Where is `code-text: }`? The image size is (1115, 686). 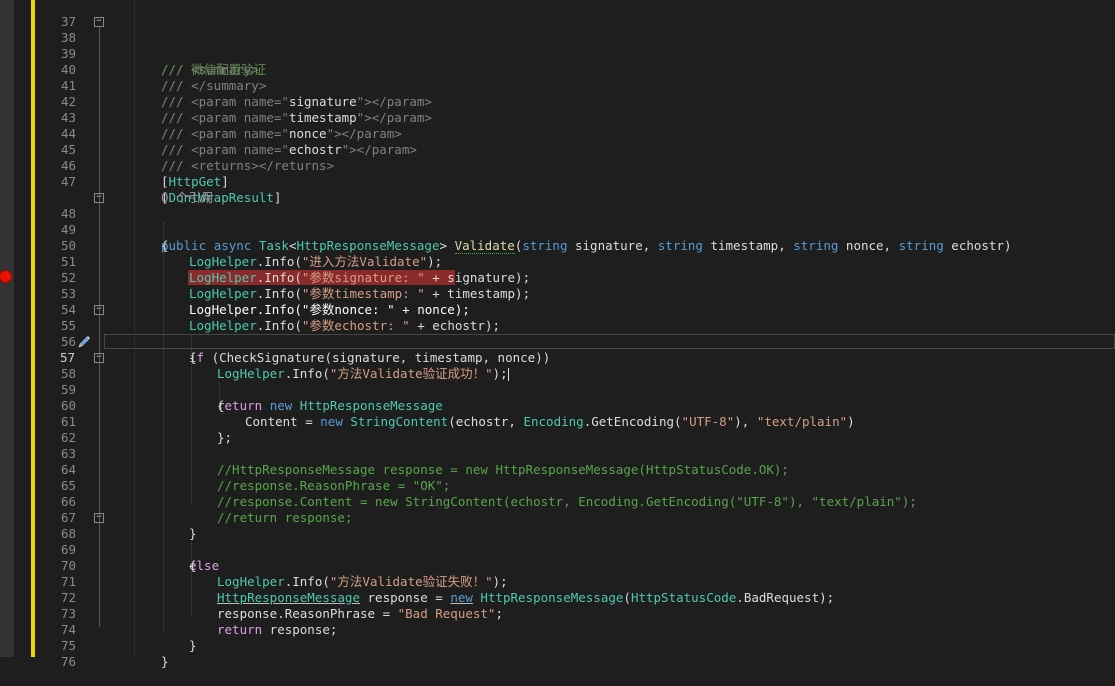
code-text: } is located at coordinates (165, 661).